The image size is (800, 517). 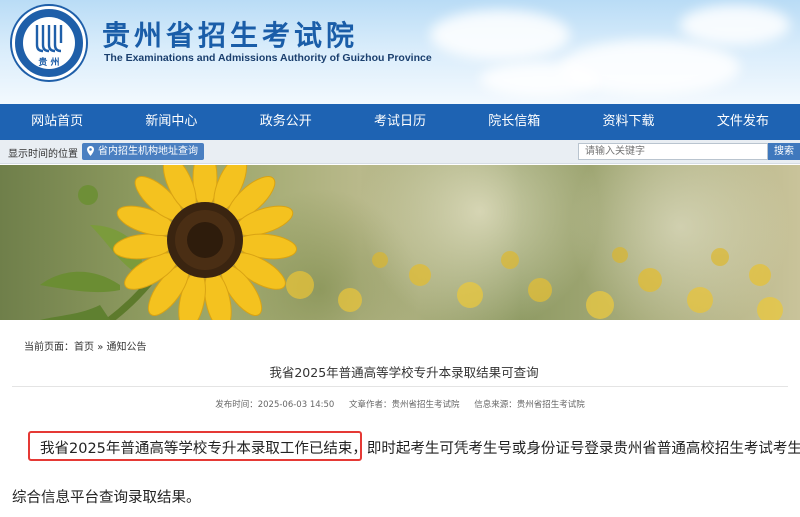 I want to click on site-logo: 贵 州, so click(x=49, y=43).